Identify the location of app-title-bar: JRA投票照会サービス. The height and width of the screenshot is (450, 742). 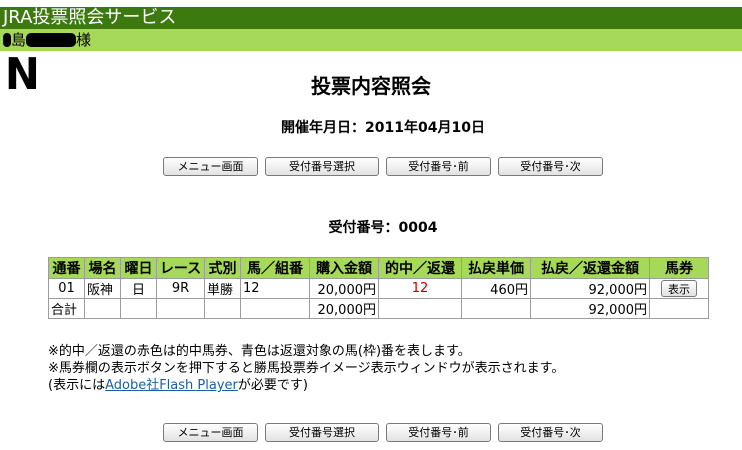
(371, 18).